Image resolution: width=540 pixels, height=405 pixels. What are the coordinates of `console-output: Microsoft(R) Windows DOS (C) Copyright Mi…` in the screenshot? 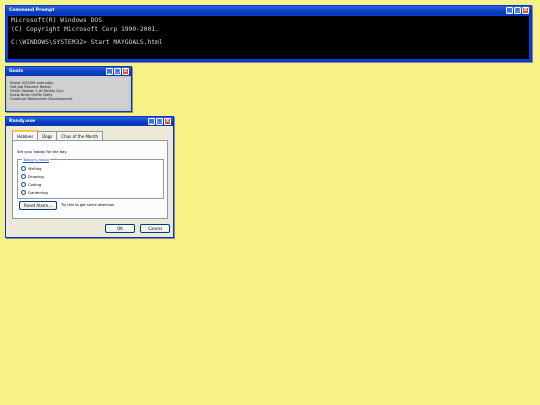 It's located at (268, 37).